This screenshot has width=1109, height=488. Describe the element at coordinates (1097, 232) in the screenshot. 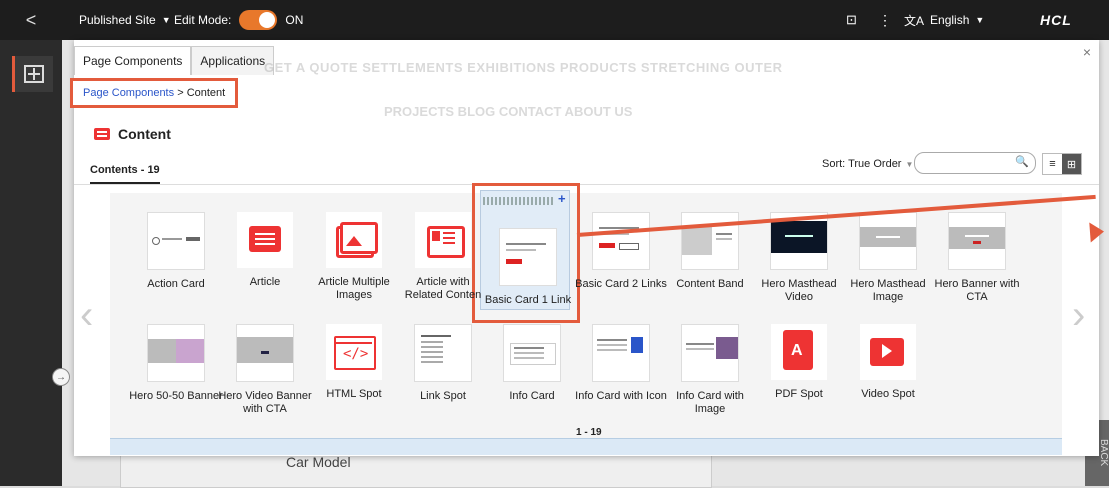

I see `annotation-arrowhead` at that location.